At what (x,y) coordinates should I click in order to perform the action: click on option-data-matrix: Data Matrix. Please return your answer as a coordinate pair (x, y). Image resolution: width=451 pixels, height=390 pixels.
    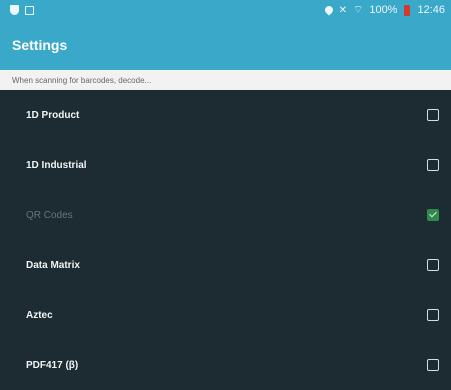
    Looking at the image, I should click on (225, 265).